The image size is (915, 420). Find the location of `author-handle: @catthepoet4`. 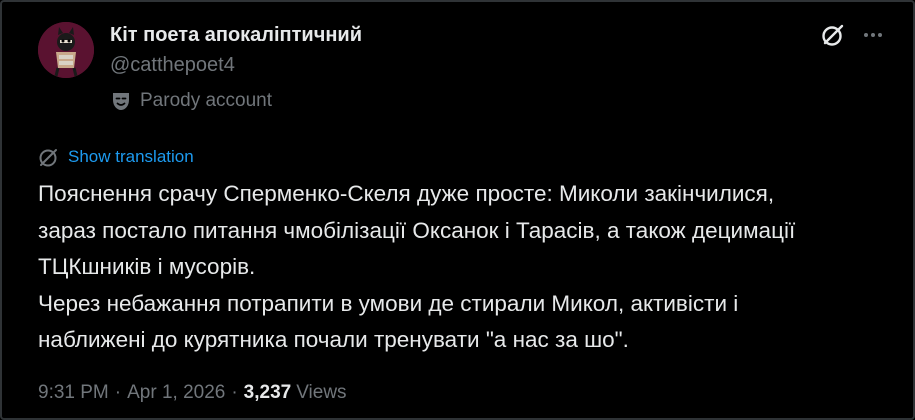

author-handle: @catthepoet4 is located at coordinates (172, 65).